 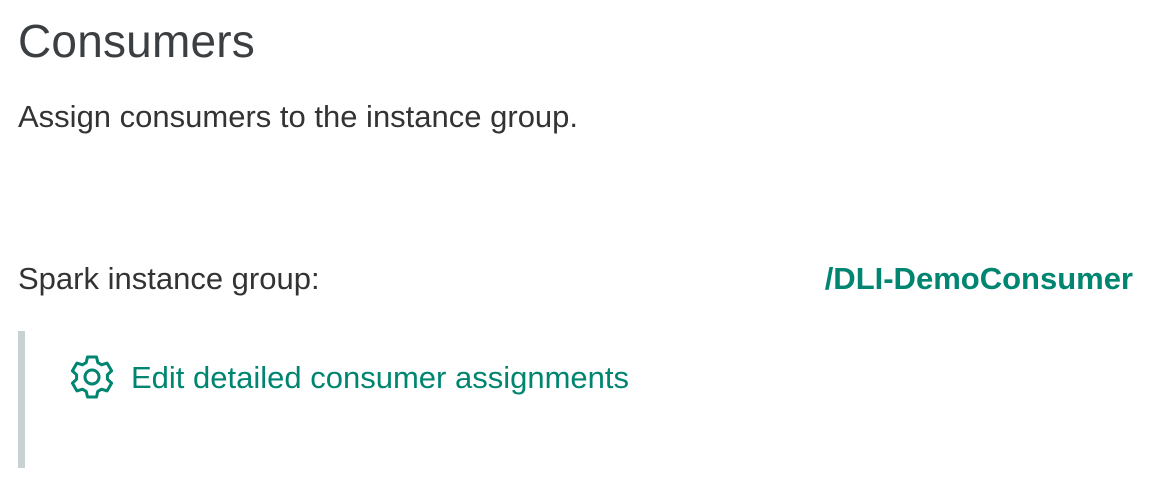 What do you see at coordinates (380, 378) in the screenshot?
I see `edit-consumer-assignments-label: Edit detailed consumer assignments` at bounding box center [380, 378].